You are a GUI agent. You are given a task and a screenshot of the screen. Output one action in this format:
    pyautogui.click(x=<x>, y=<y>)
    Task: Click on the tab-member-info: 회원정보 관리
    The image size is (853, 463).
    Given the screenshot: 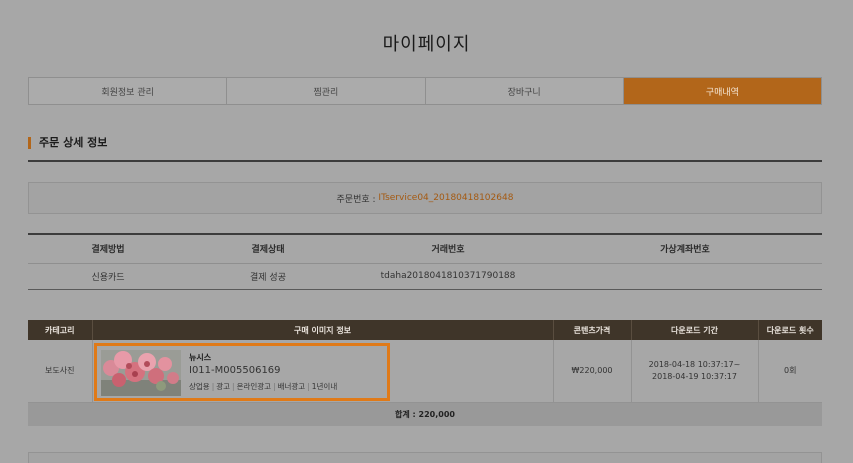 What is the action you would take?
    pyautogui.click(x=128, y=91)
    